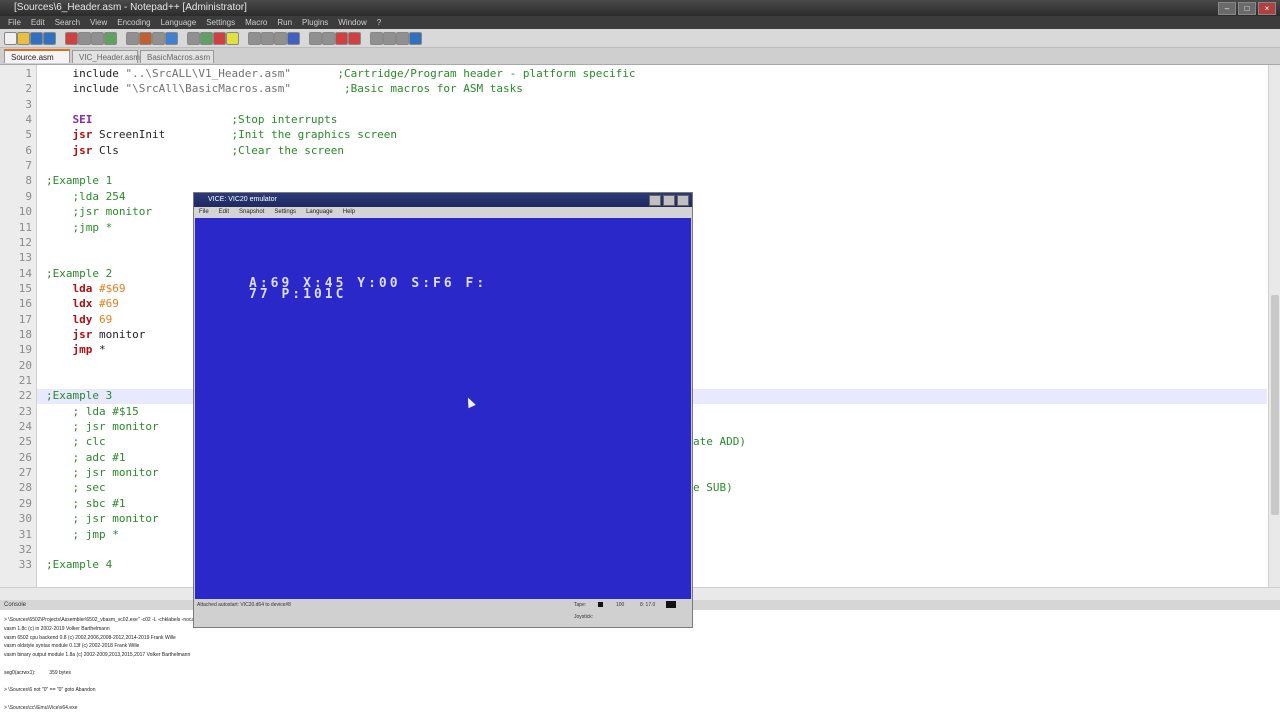  I want to click on emulator-menu-item: Edit, so click(224, 212).